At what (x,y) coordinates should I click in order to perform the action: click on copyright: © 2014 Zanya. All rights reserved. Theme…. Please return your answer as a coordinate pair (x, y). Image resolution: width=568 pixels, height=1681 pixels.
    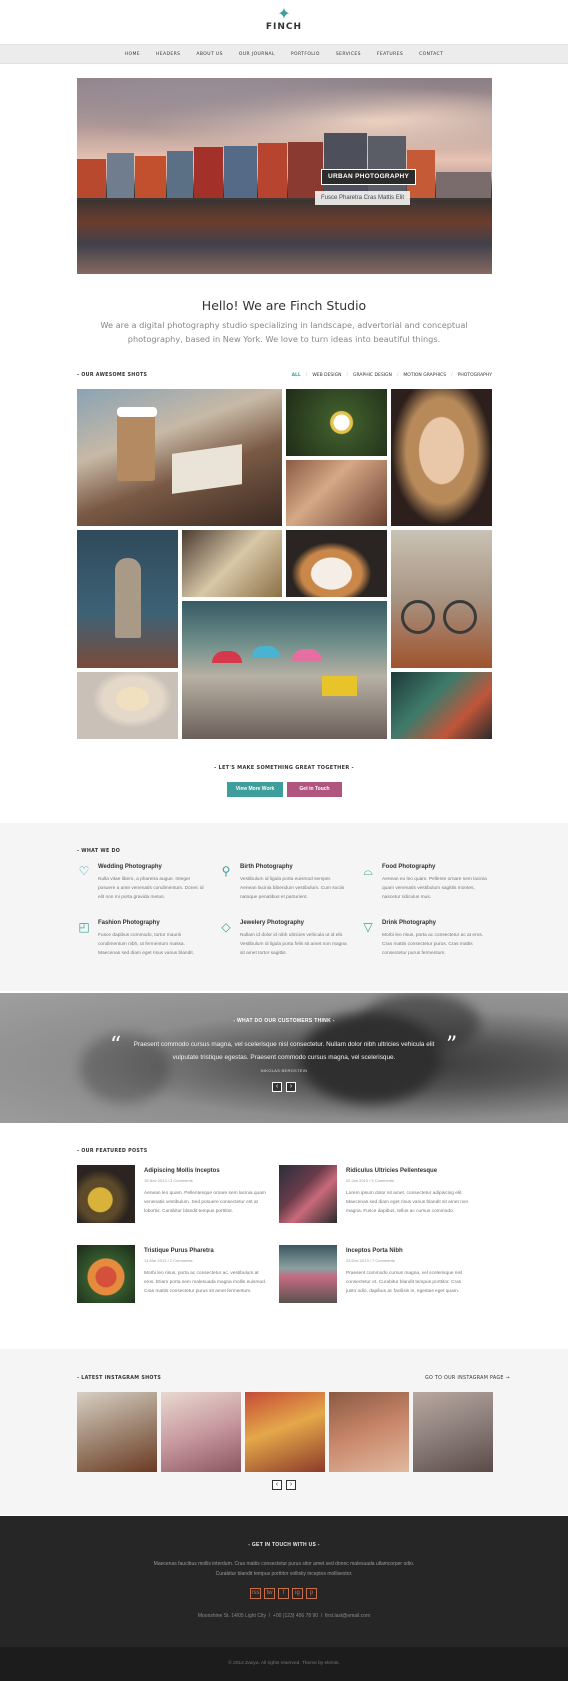
    Looking at the image, I should click on (284, 1663).